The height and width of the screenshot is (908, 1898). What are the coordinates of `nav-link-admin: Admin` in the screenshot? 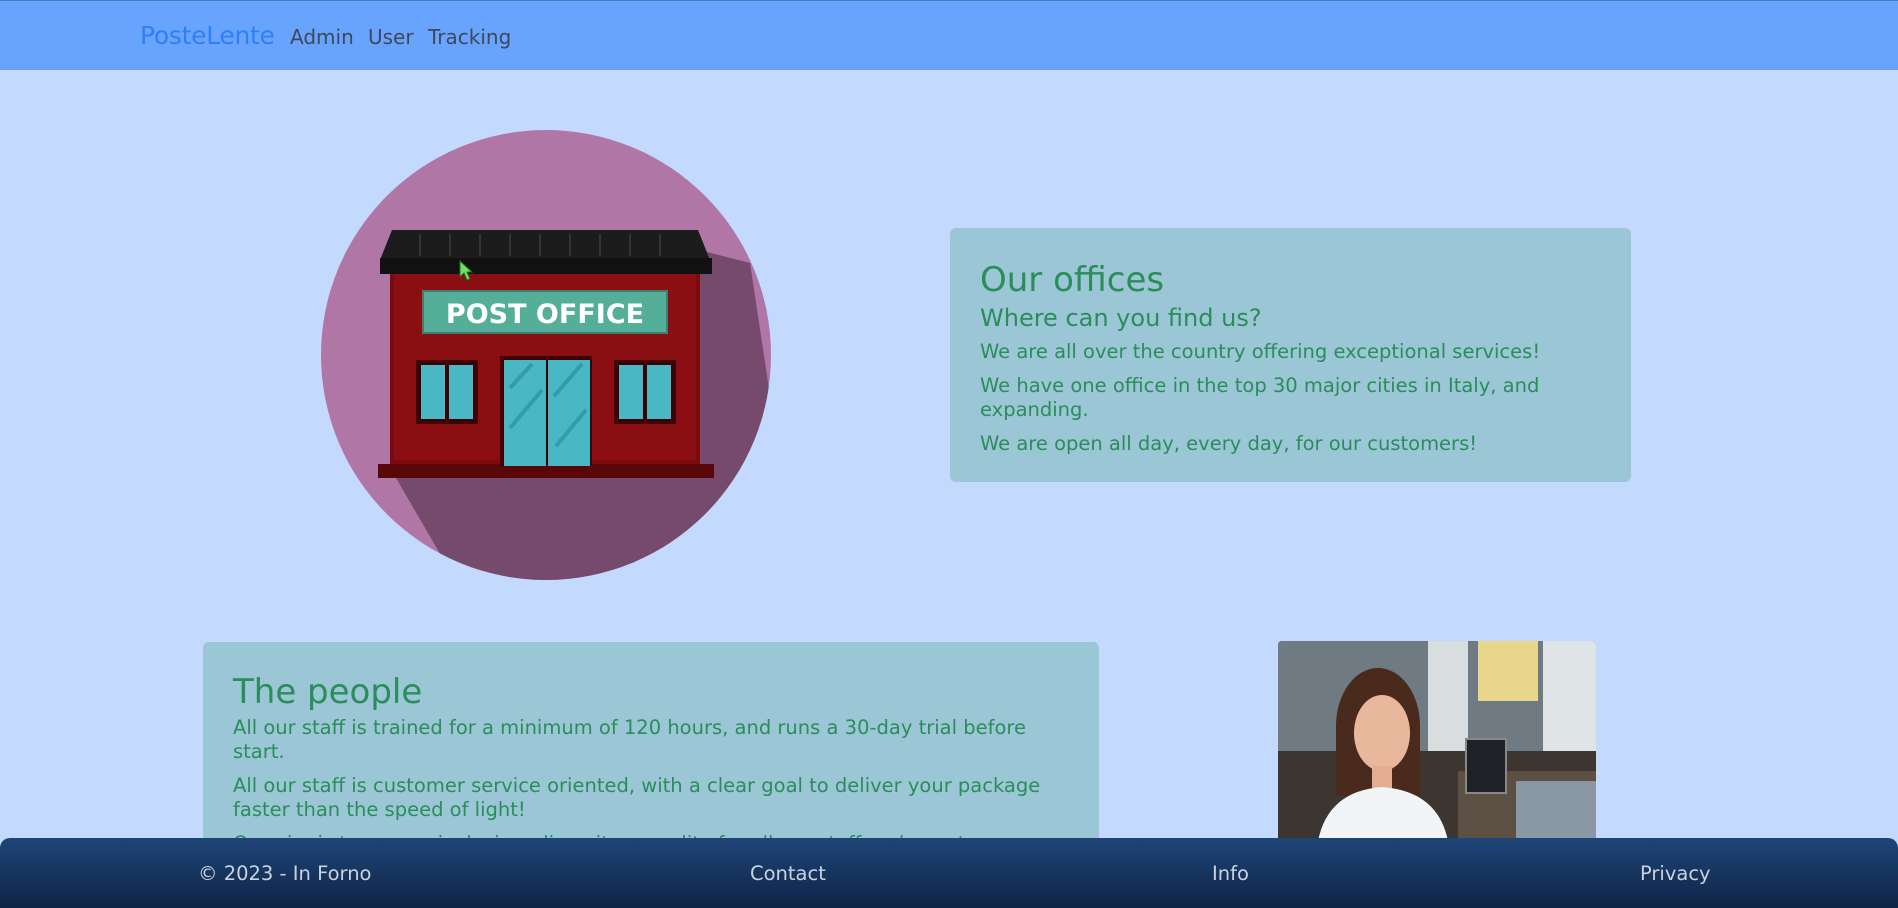 It's located at (322, 37).